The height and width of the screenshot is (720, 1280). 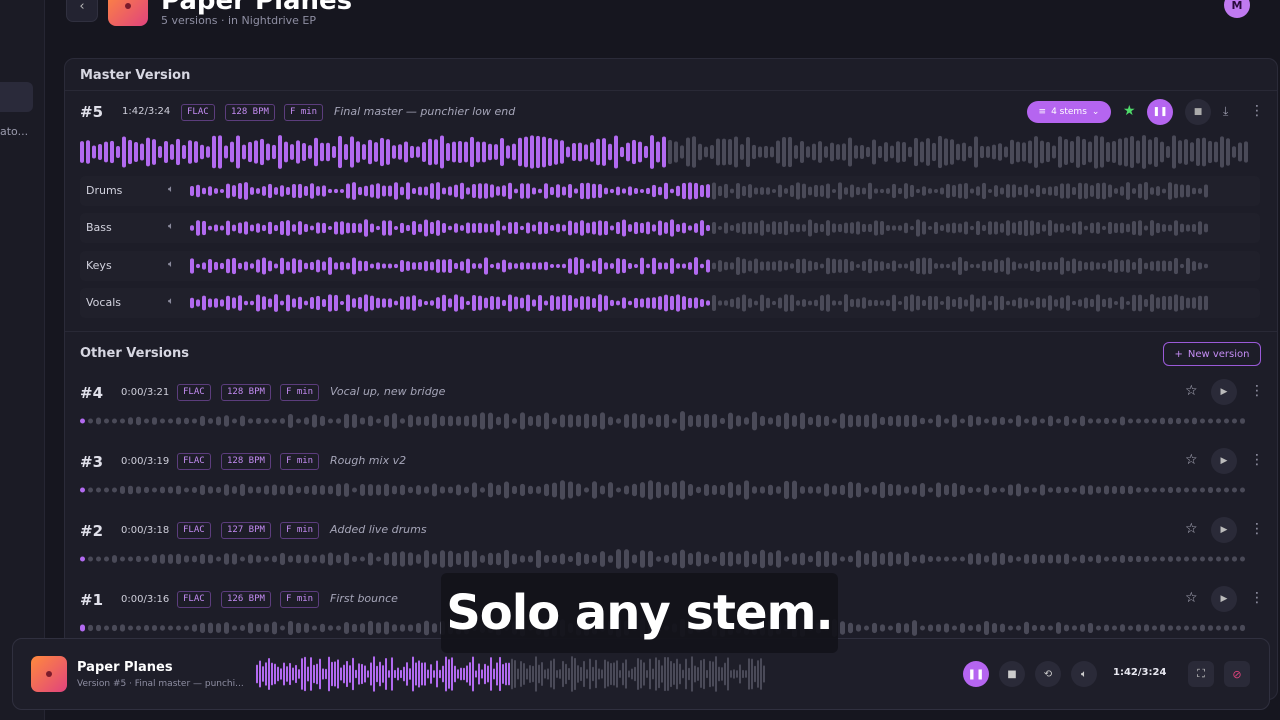 What do you see at coordinates (1129, 111) in the screenshot?
I see `star-icon: ★` at bounding box center [1129, 111].